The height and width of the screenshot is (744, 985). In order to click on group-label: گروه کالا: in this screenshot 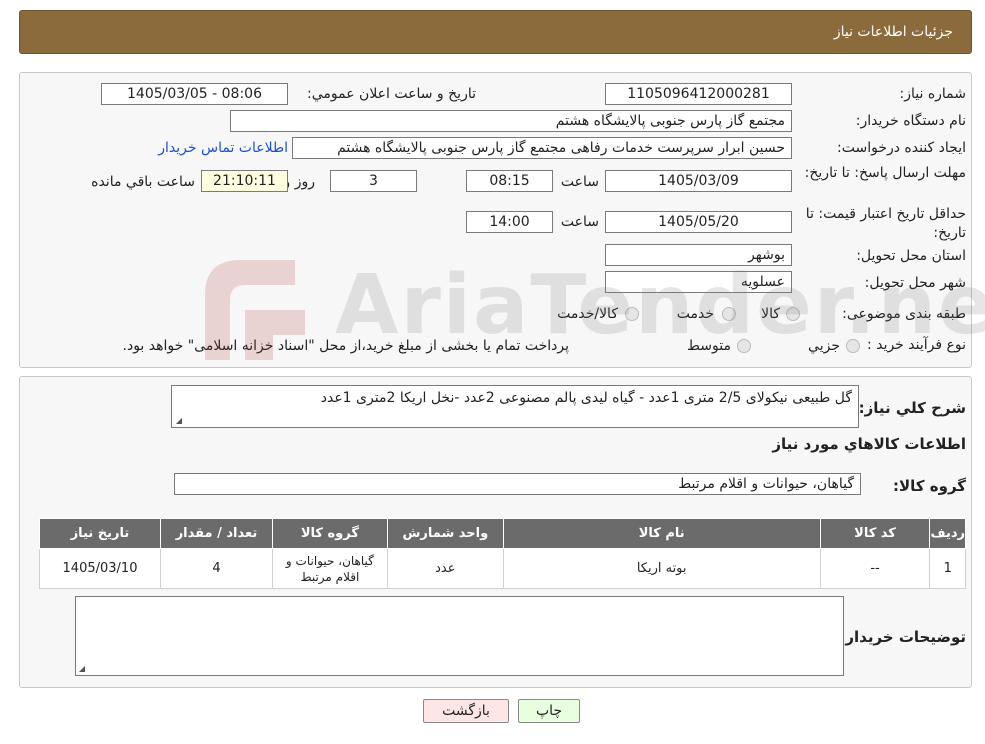, I will do `click(929, 486)`.